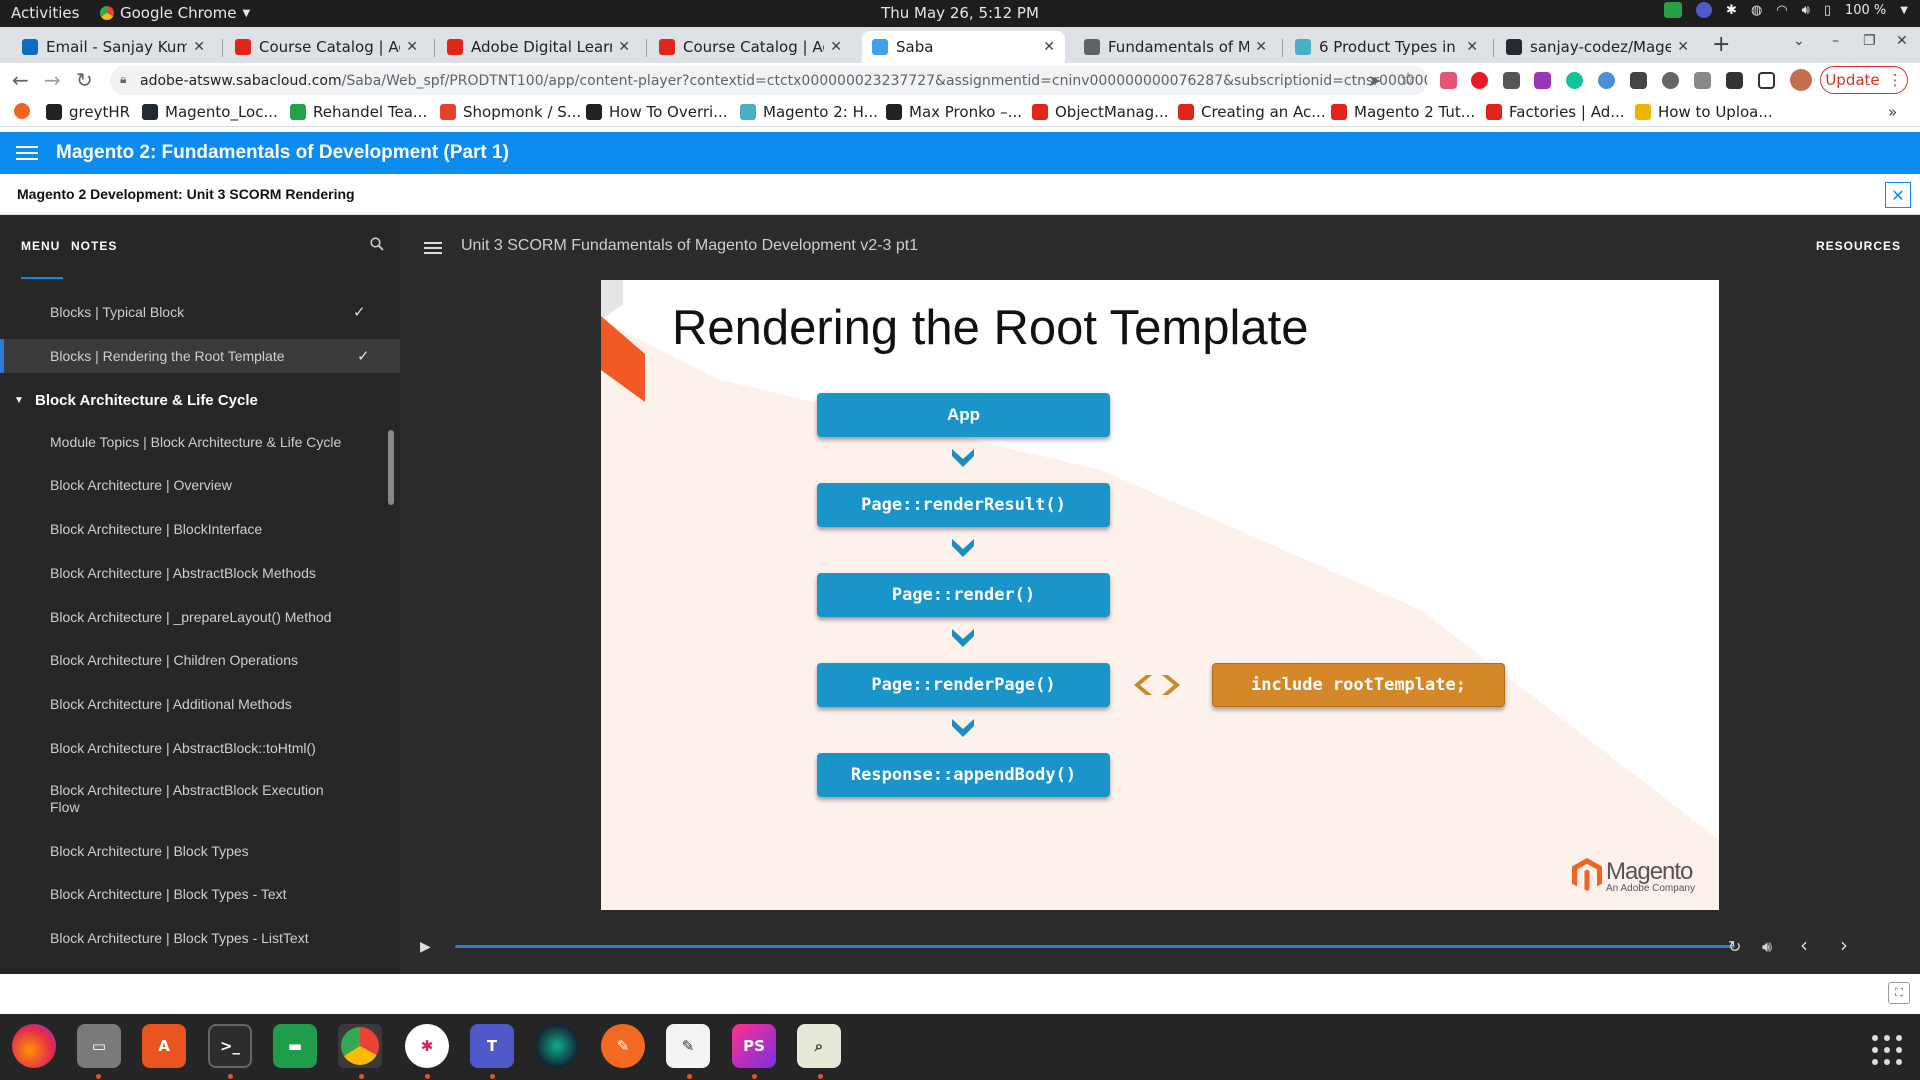  What do you see at coordinates (1479, 80) in the screenshot?
I see `adblock-icon` at bounding box center [1479, 80].